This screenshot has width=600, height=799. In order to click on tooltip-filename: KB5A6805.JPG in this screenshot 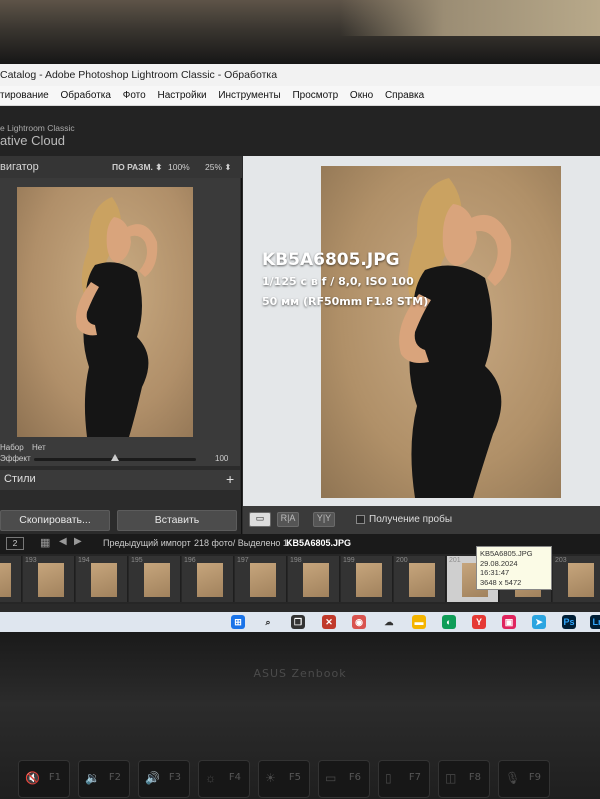, I will do `click(506, 553)`.